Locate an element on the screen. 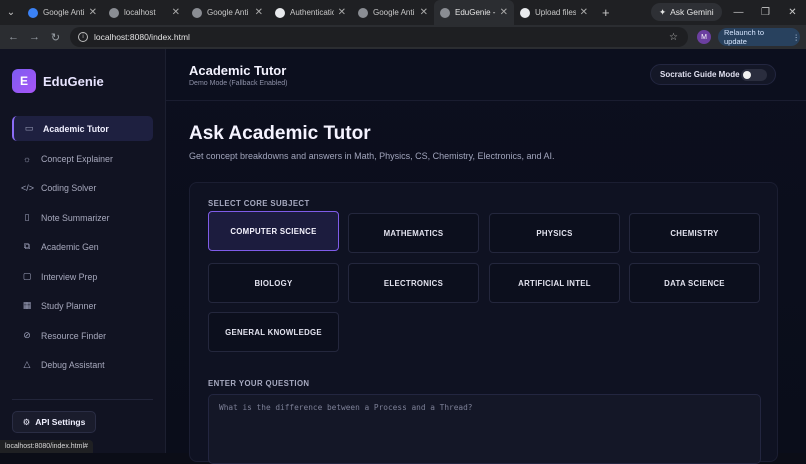 This screenshot has width=806, height=464. copy-icon: ⧉ is located at coordinates (27, 246).